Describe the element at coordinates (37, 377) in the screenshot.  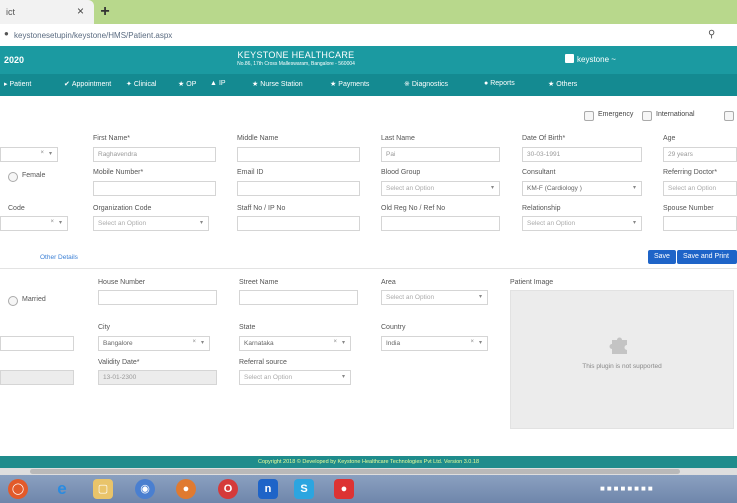
I see `partial-readonly-input` at that location.